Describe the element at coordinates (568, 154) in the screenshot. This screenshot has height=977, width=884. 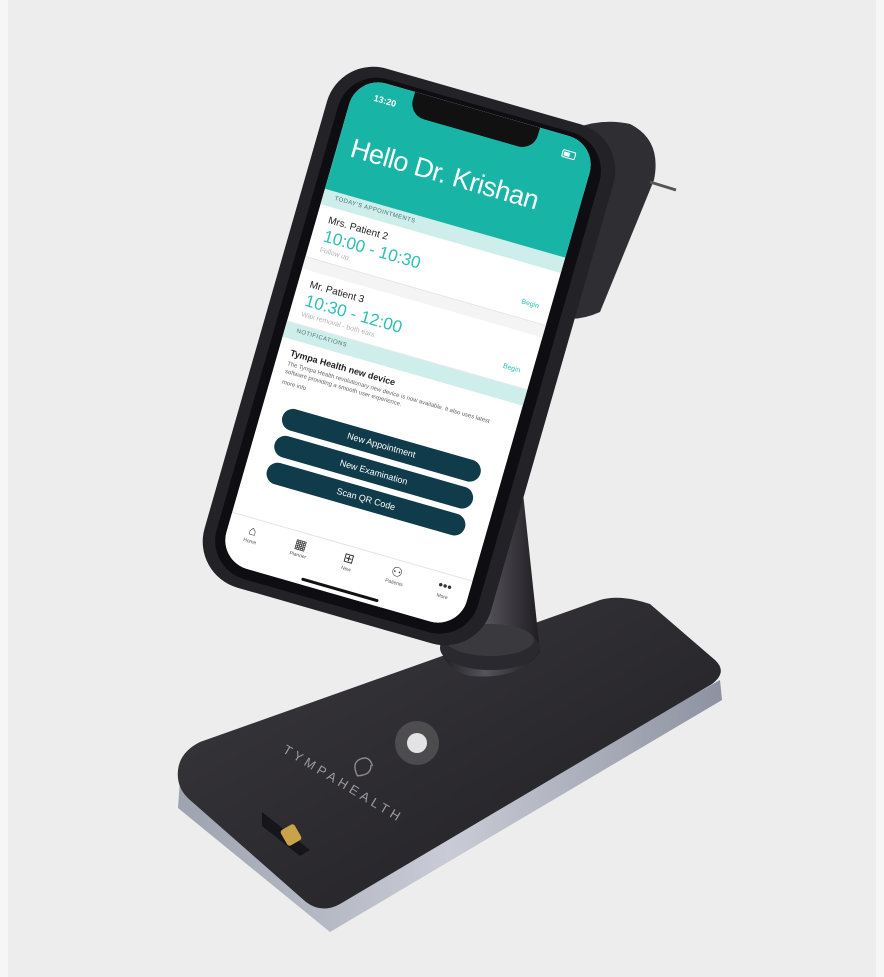
I see `battery-icon` at that location.